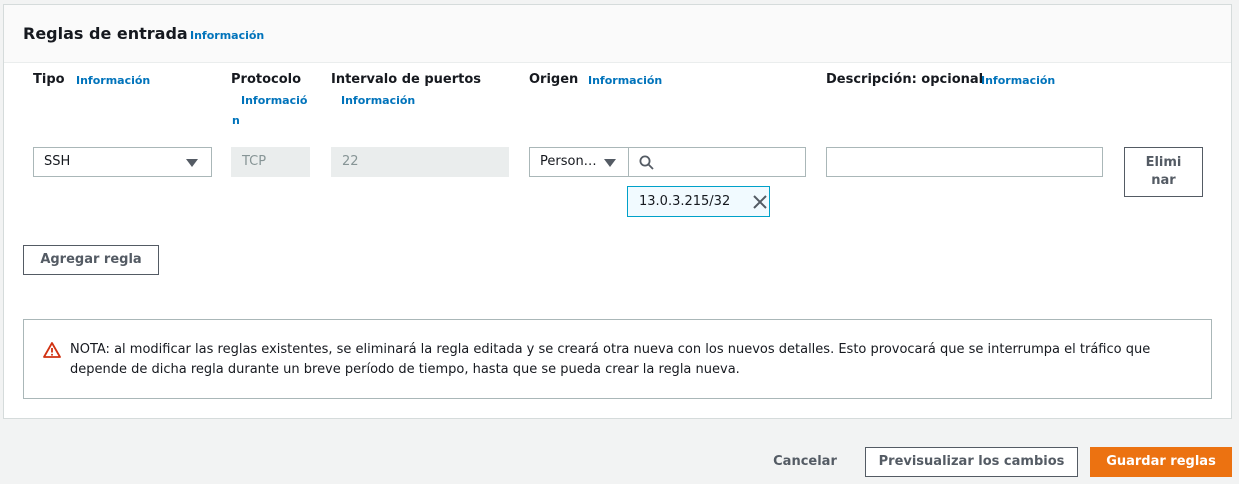 The width and height of the screenshot is (1239, 484). I want to click on column-label-puertos: Intervalo de puertos, so click(406, 79).